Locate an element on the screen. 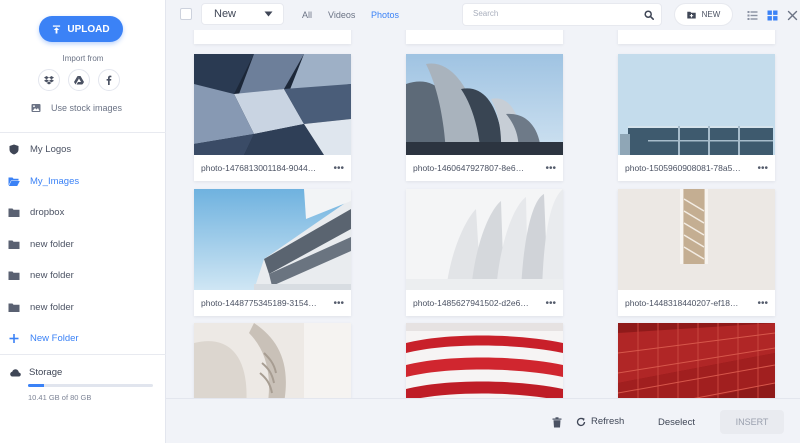  sidebar-item-new-folder-3: new folder is located at coordinates (83, 307).